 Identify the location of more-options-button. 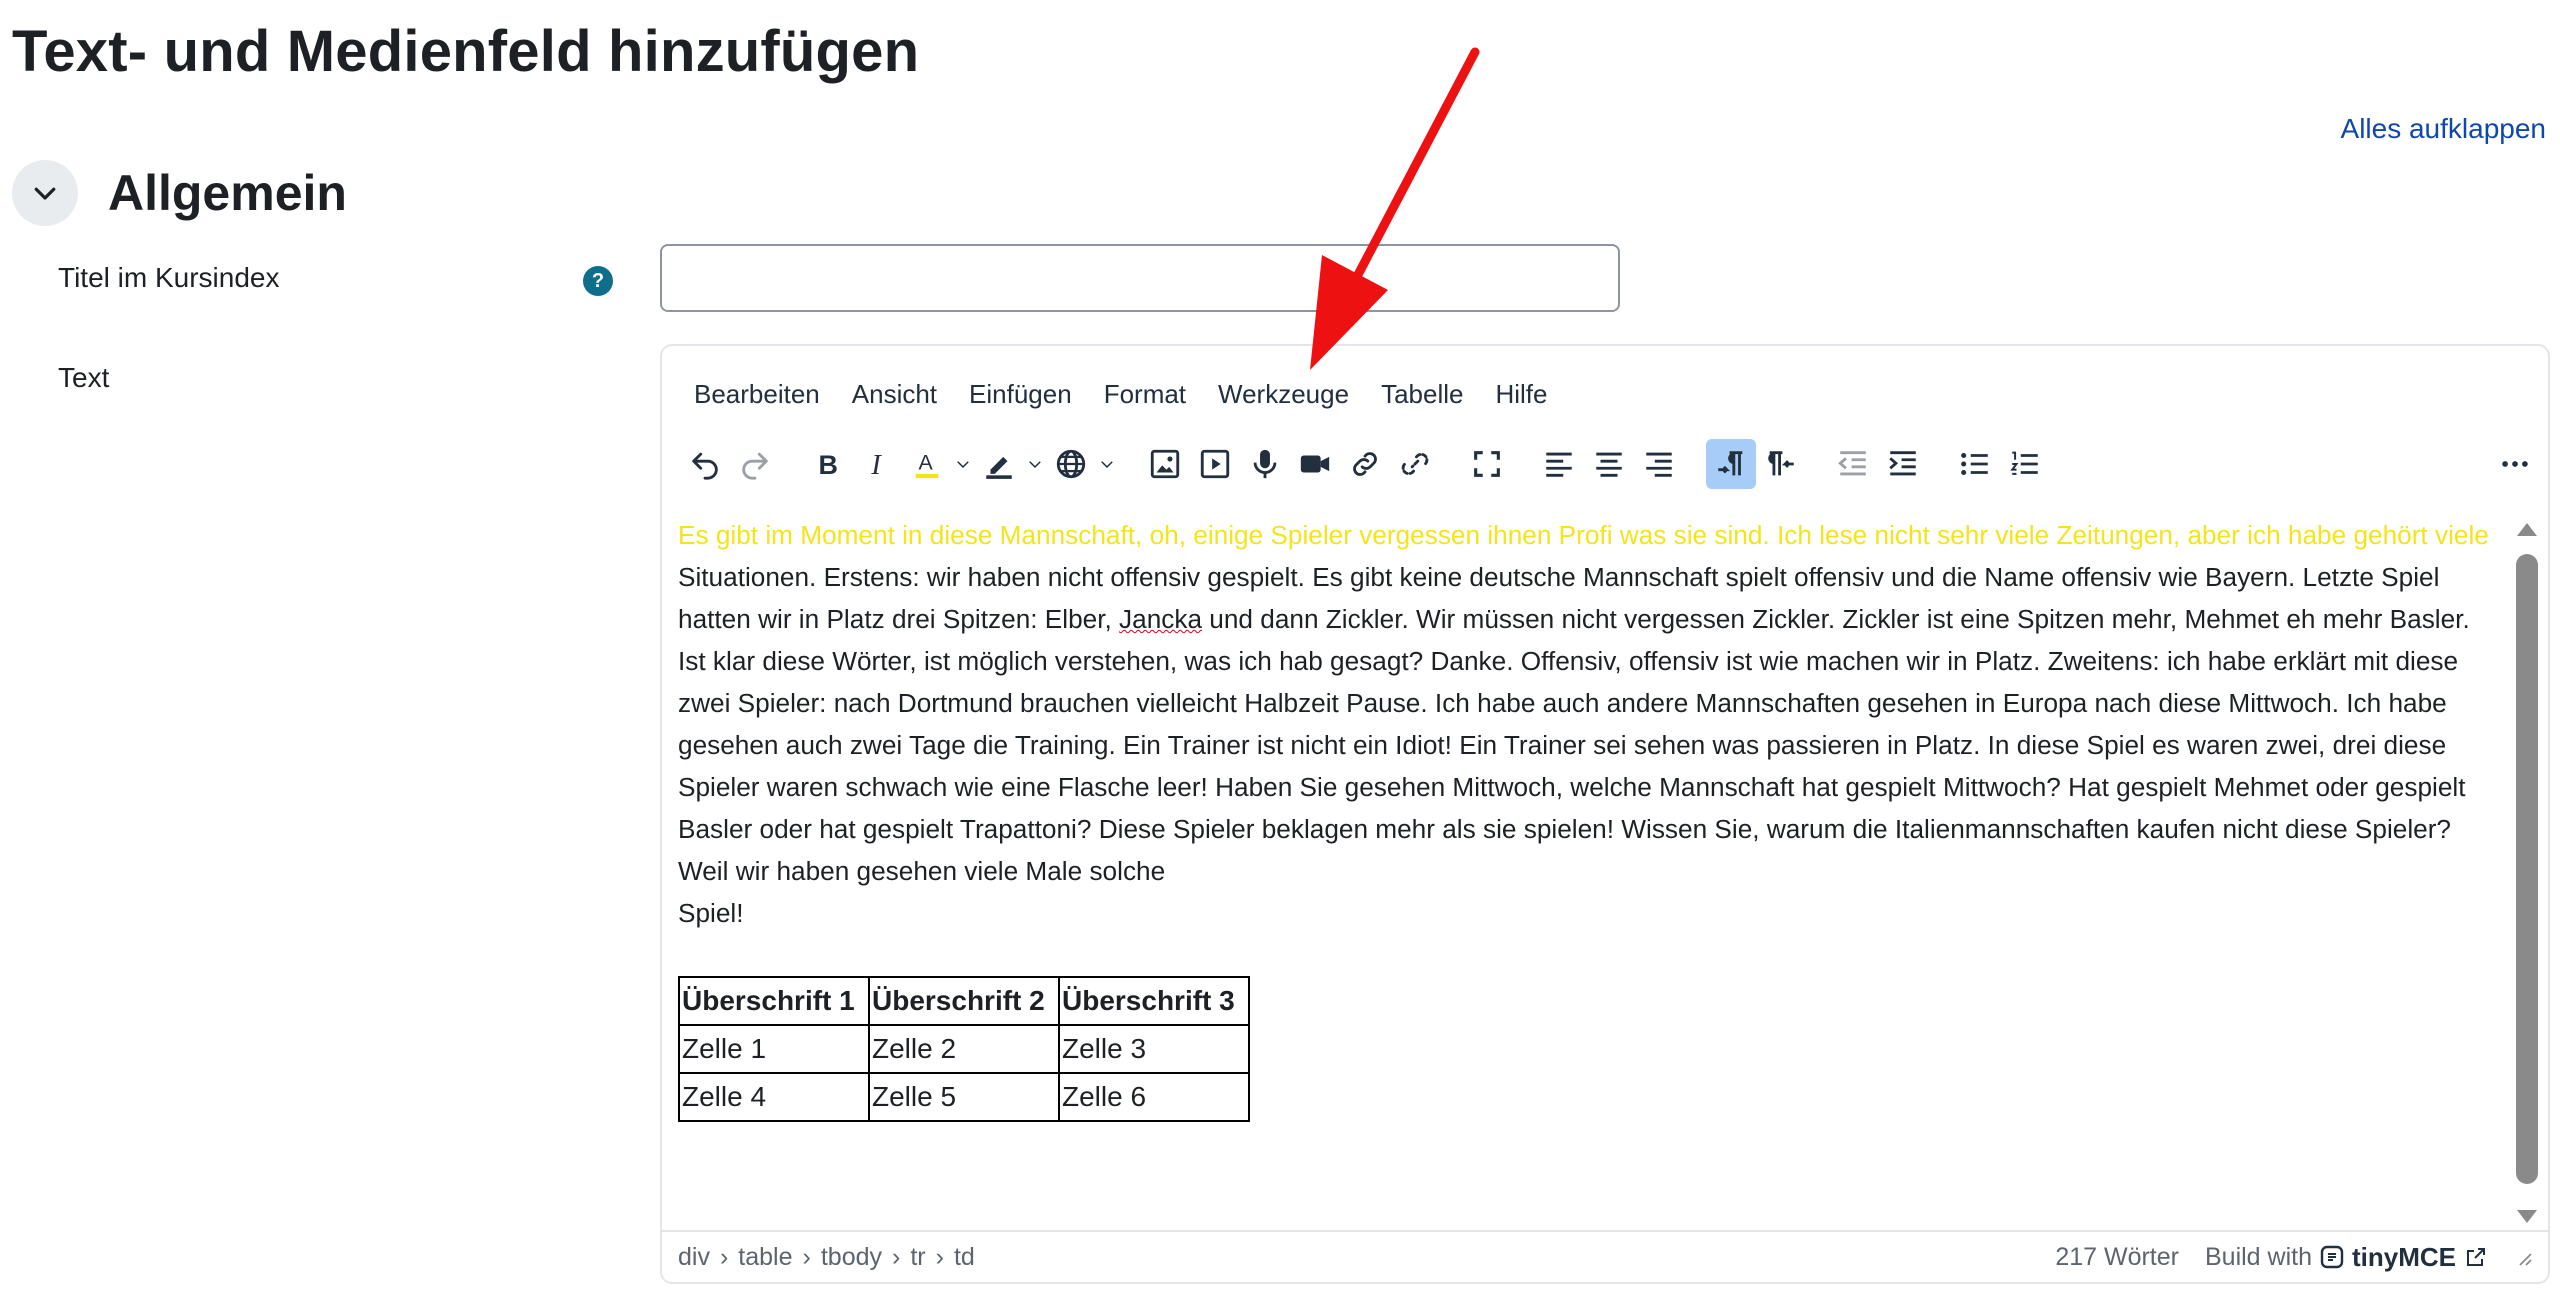
(2515, 464).